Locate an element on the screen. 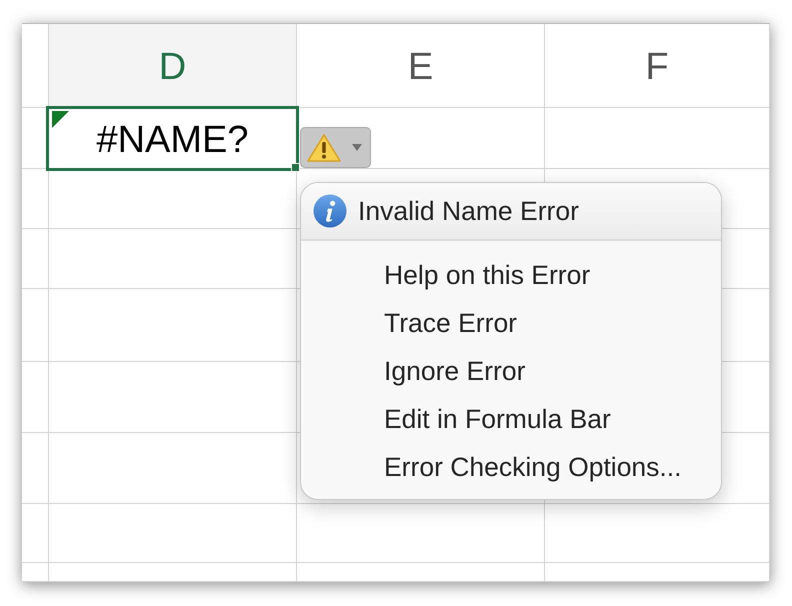  column-header: E is located at coordinates (421, 66).